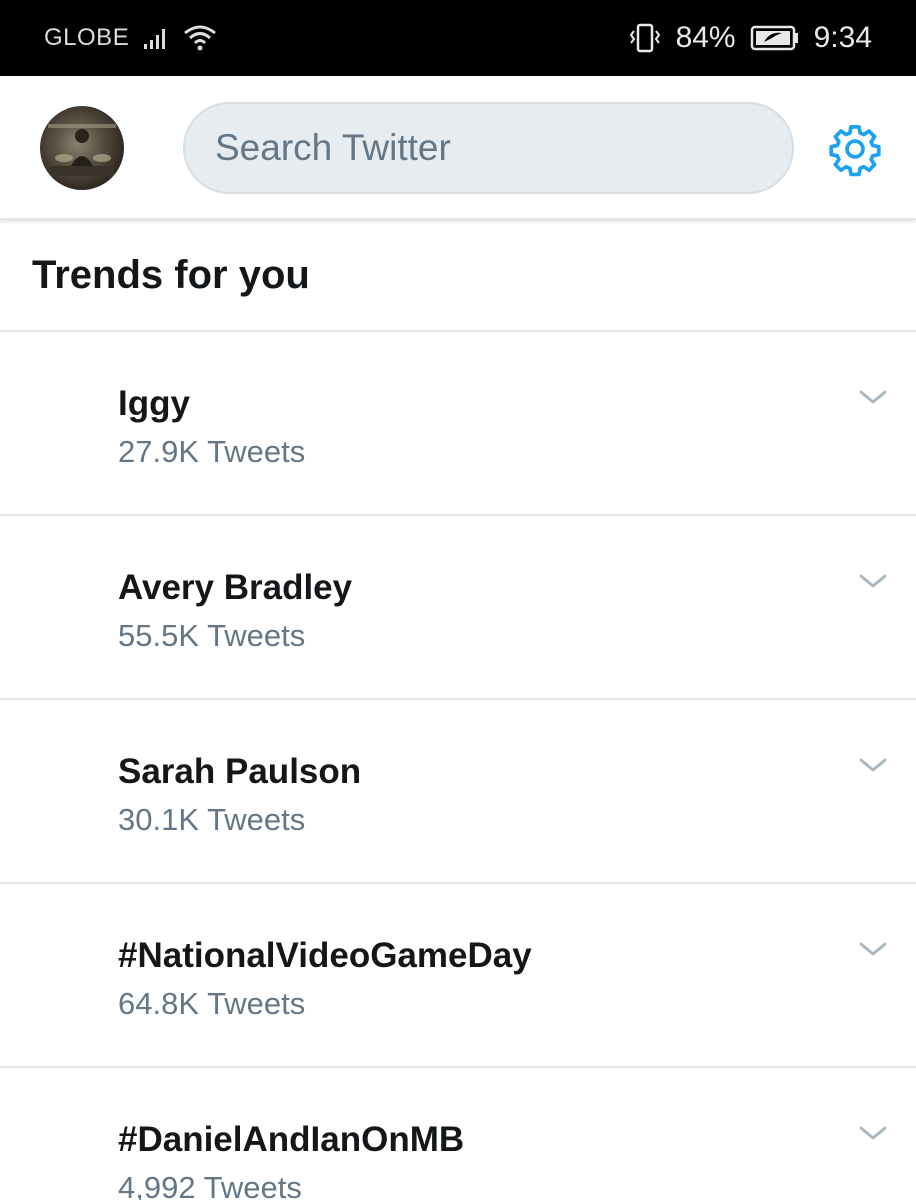 The height and width of the screenshot is (1200, 916). Describe the element at coordinates (291, 1139) in the screenshot. I see `trend-name: #DanielAndIanOnMB` at that location.